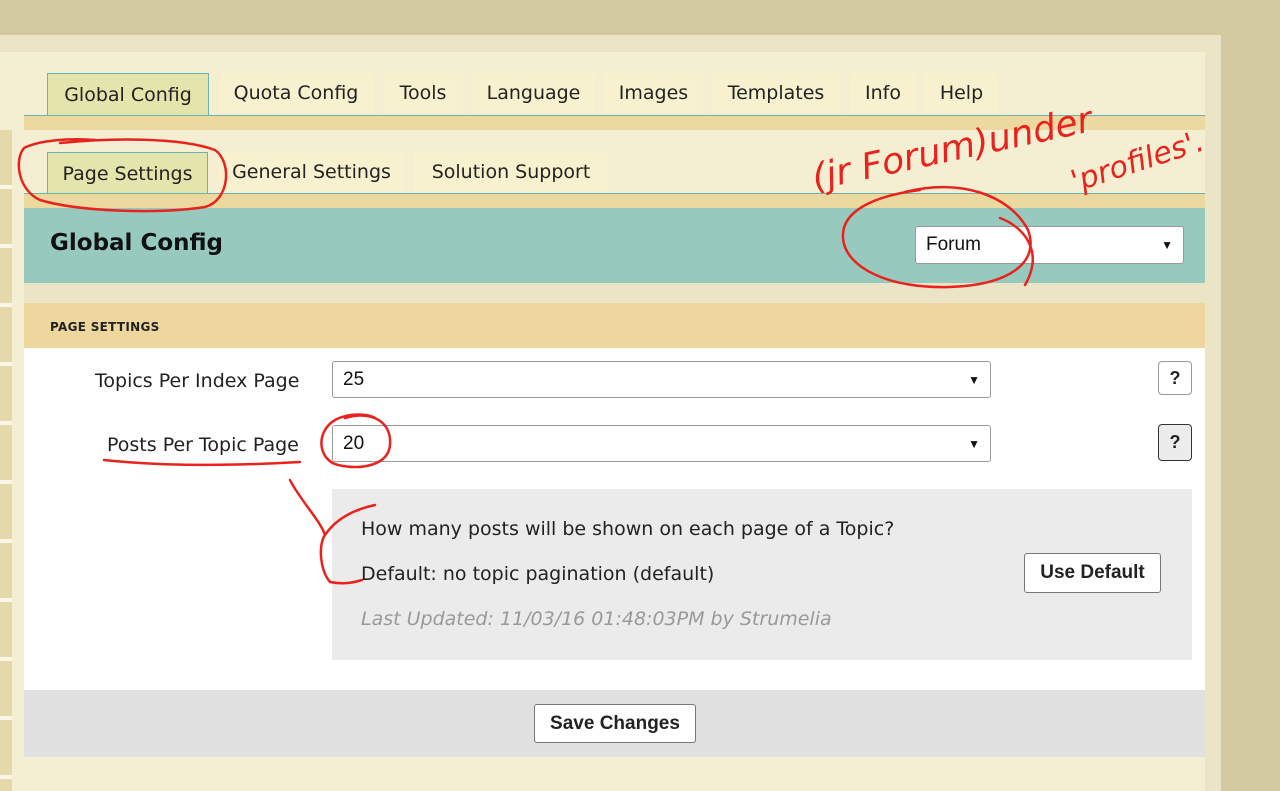 This screenshot has height=791, width=1280. Describe the element at coordinates (661, 379) in the screenshot. I see `topics-per-index-select: 25 ▼` at that location.